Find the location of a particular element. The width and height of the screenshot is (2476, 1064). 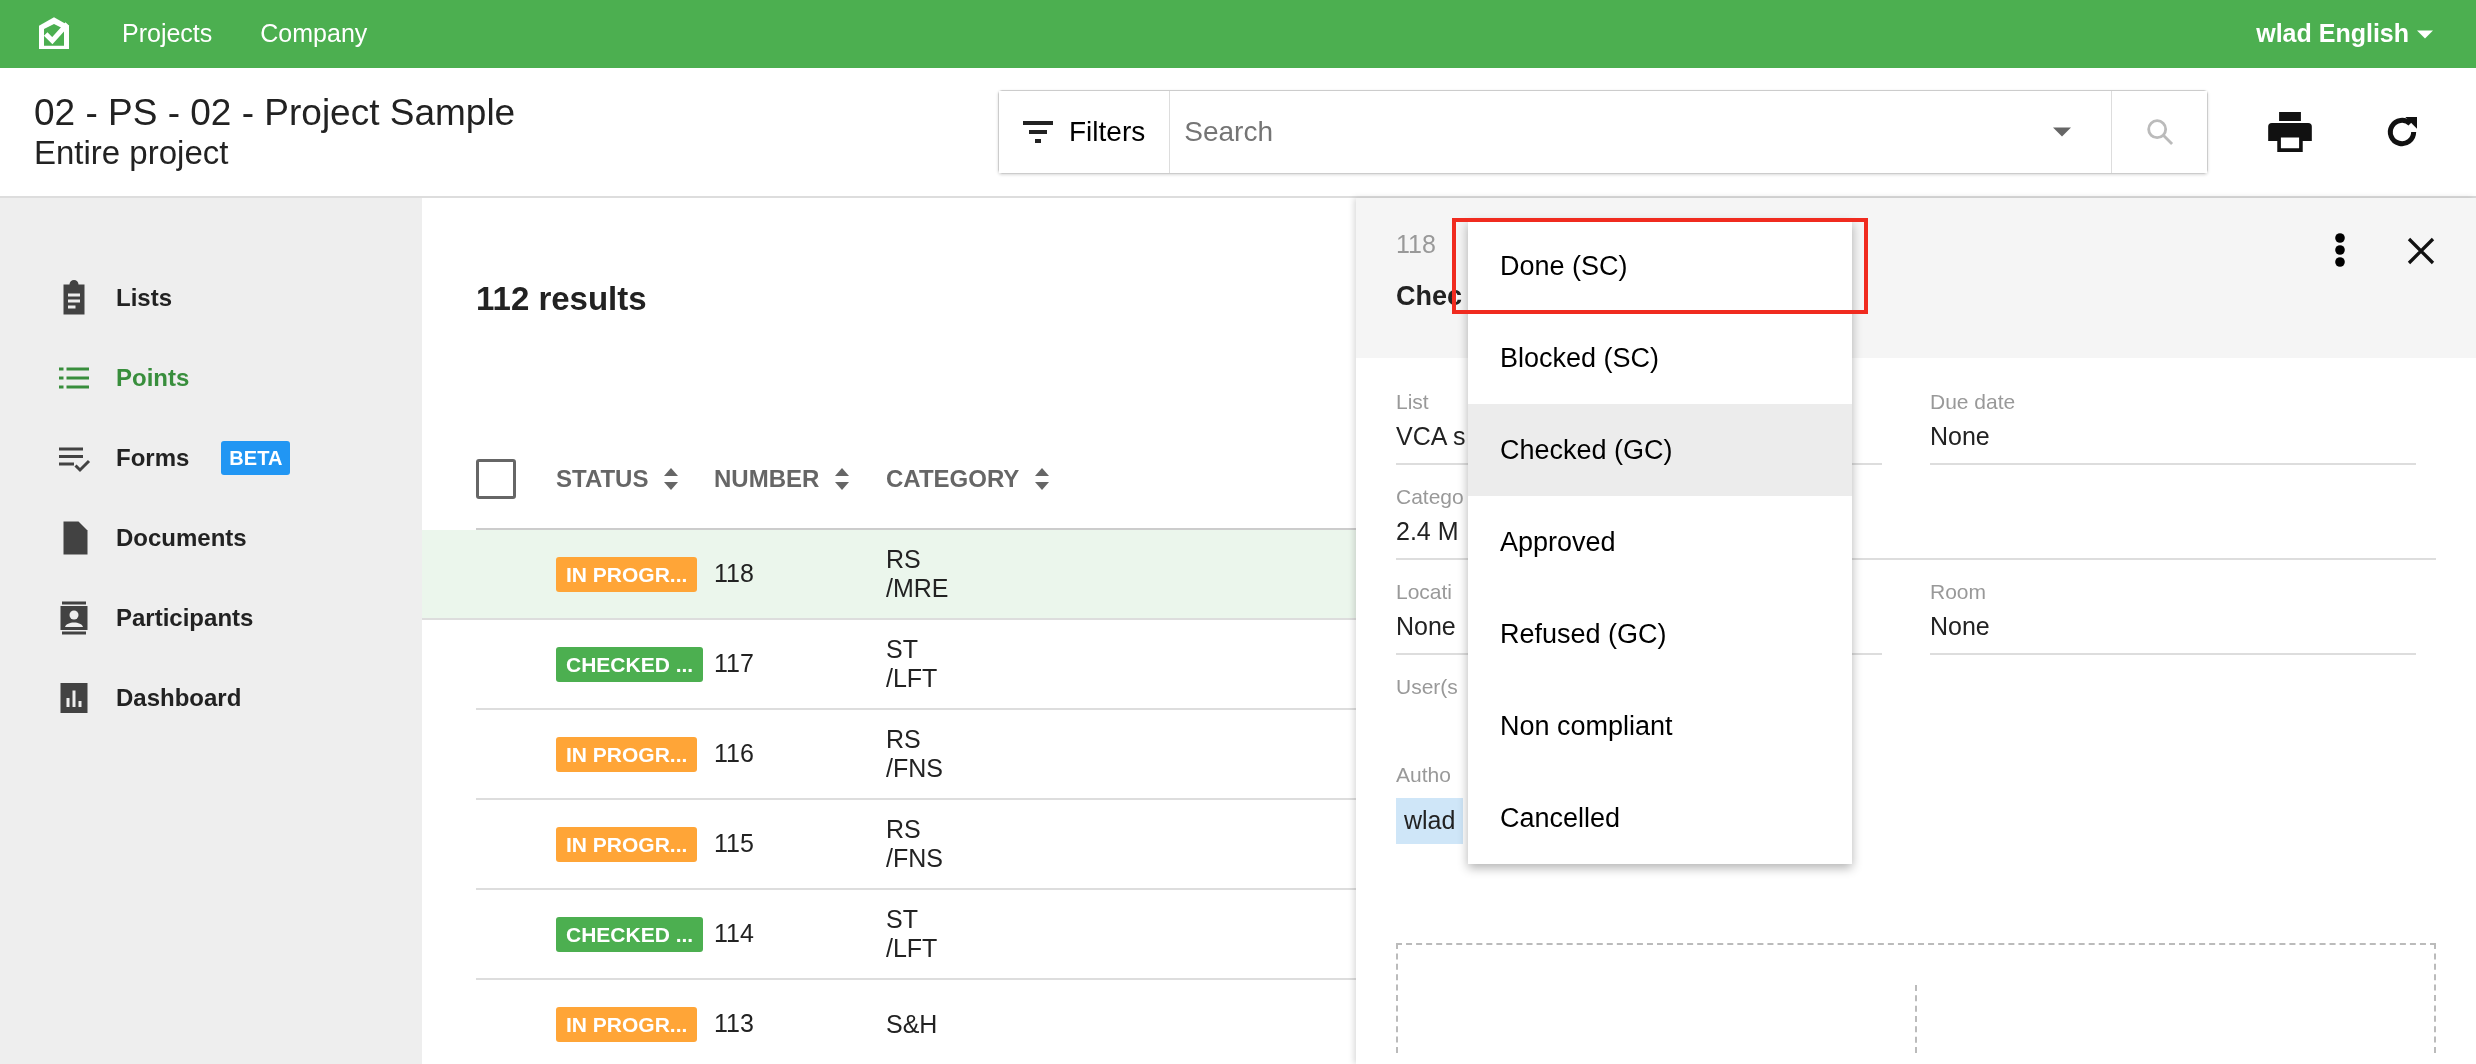

user-chip: wlad is located at coordinates (1430, 821).